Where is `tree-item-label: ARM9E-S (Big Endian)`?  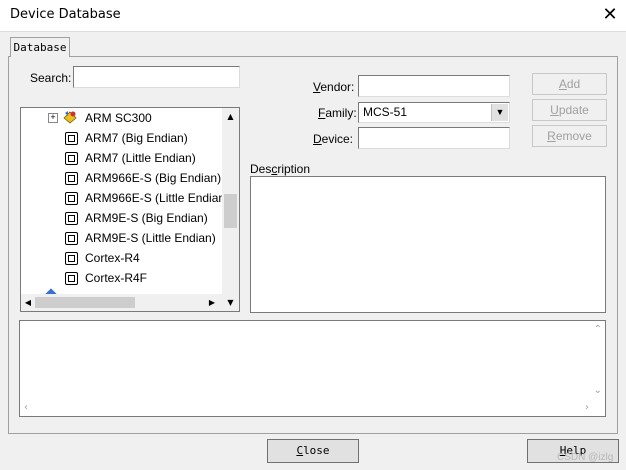 tree-item-label: ARM9E-S (Big Endian) is located at coordinates (146, 218).